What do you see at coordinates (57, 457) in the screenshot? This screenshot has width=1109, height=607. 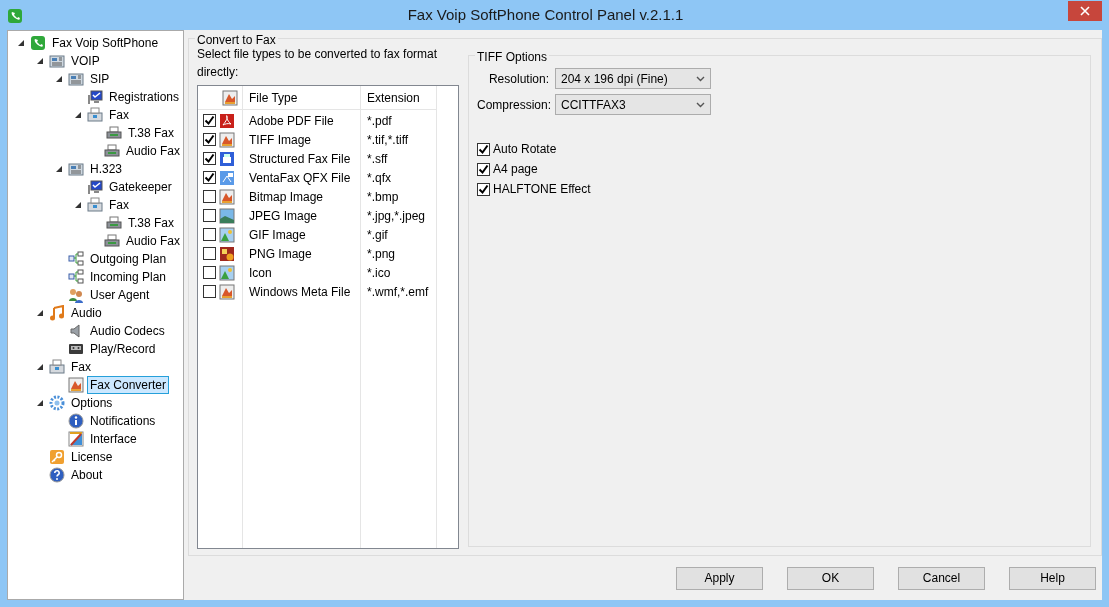 I see `key-icon` at bounding box center [57, 457].